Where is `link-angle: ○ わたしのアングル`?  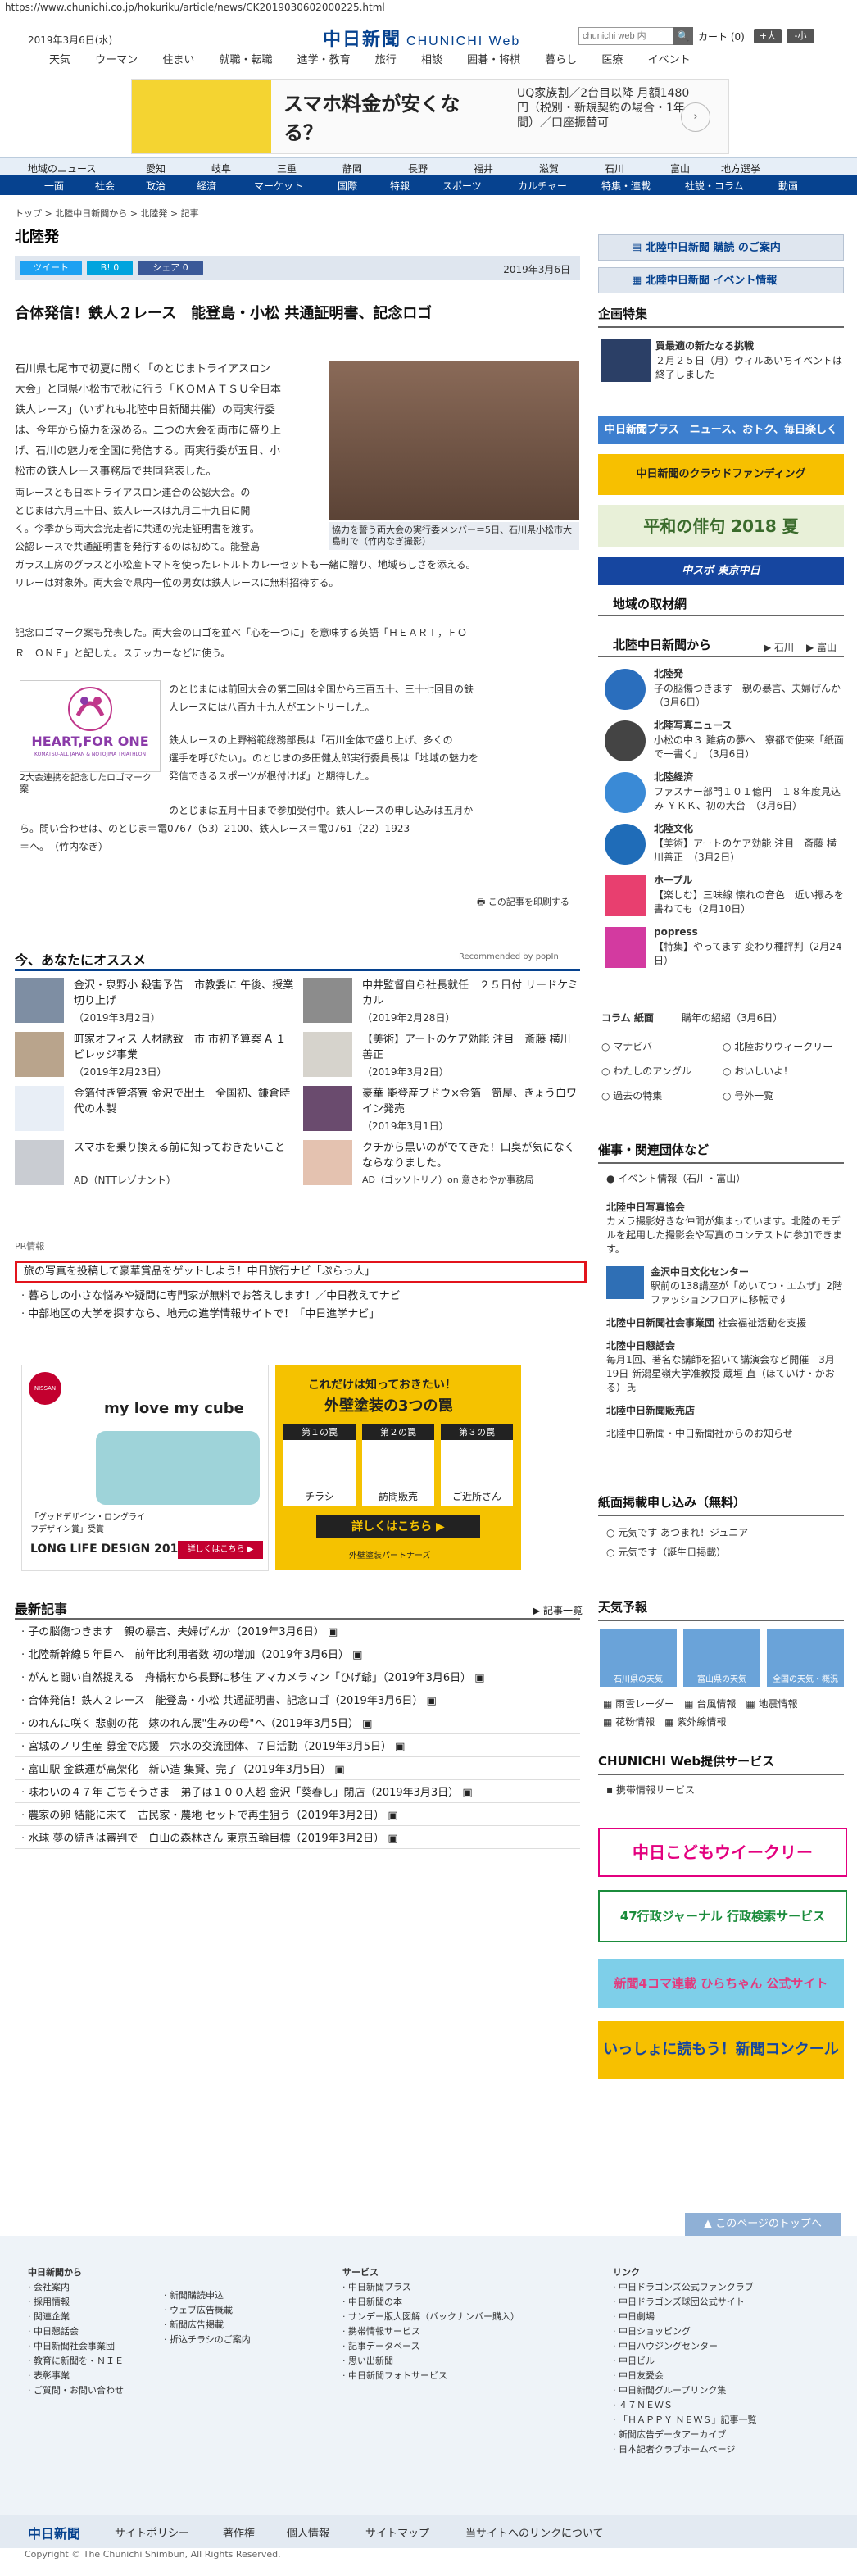
link-angle: ○ わたしのアングル is located at coordinates (662, 1071).